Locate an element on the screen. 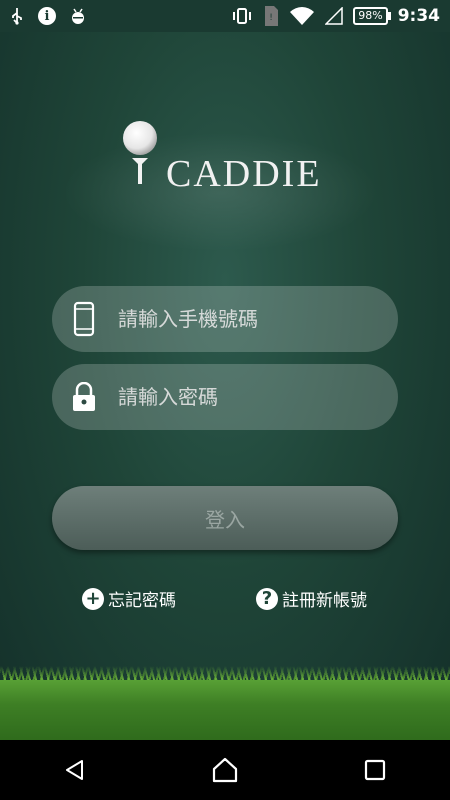 This screenshot has width=450, height=800. register-label: 註冊新帳號 is located at coordinates (324, 601).